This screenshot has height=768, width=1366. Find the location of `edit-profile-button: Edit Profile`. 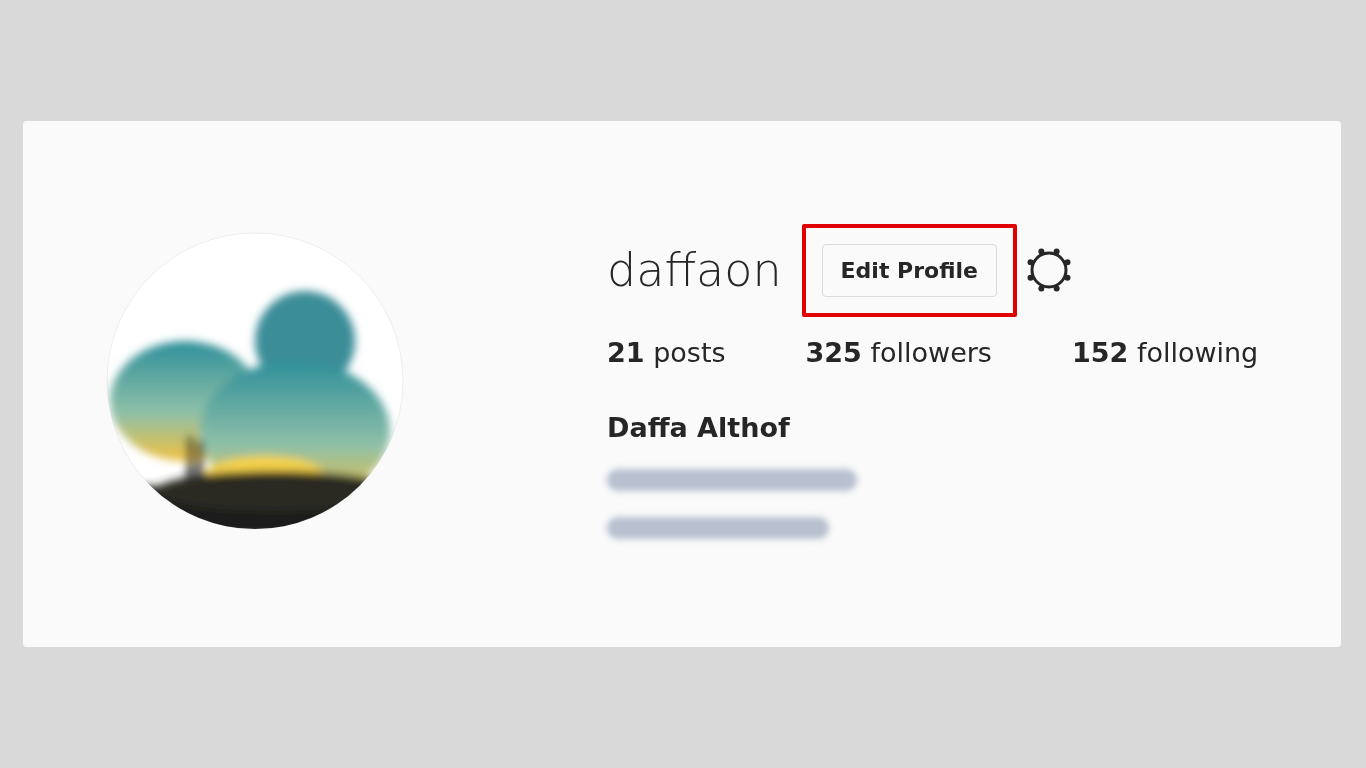

edit-profile-button: Edit Profile is located at coordinates (909, 270).